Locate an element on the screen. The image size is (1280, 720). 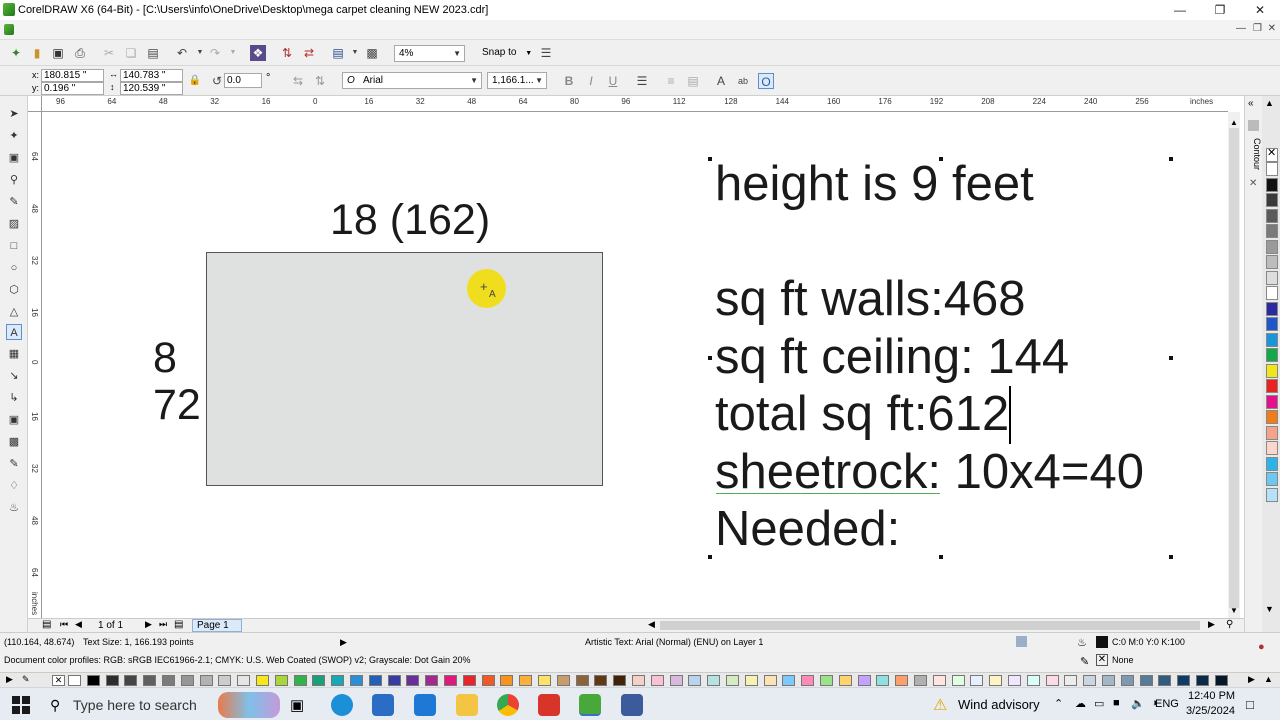
bold-icon: B is located at coordinates (569, 81).